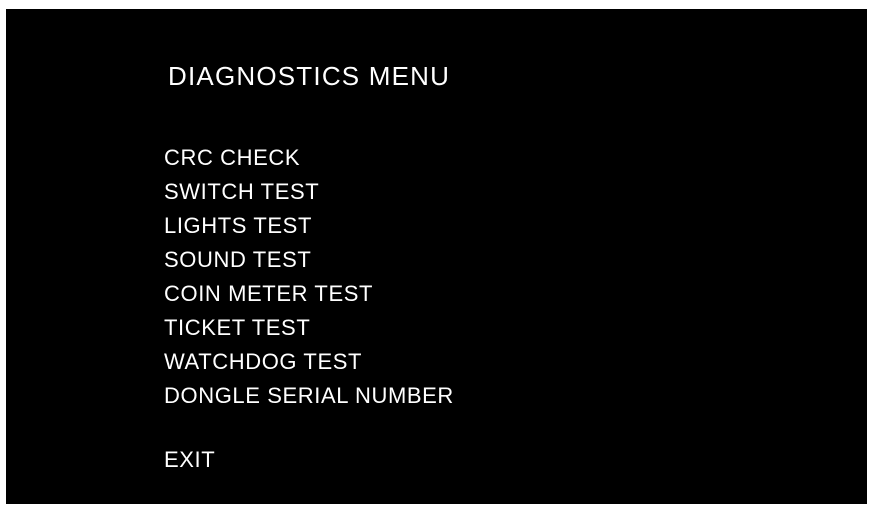 This screenshot has height=513, width=873. I want to click on exit-menu-item: EXIT, so click(189, 460).